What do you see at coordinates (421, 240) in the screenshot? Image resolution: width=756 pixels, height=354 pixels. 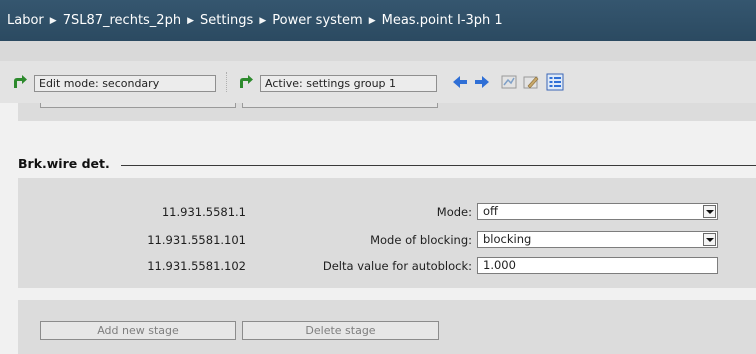 I see `parameter-label: Mode of blocking:` at bounding box center [421, 240].